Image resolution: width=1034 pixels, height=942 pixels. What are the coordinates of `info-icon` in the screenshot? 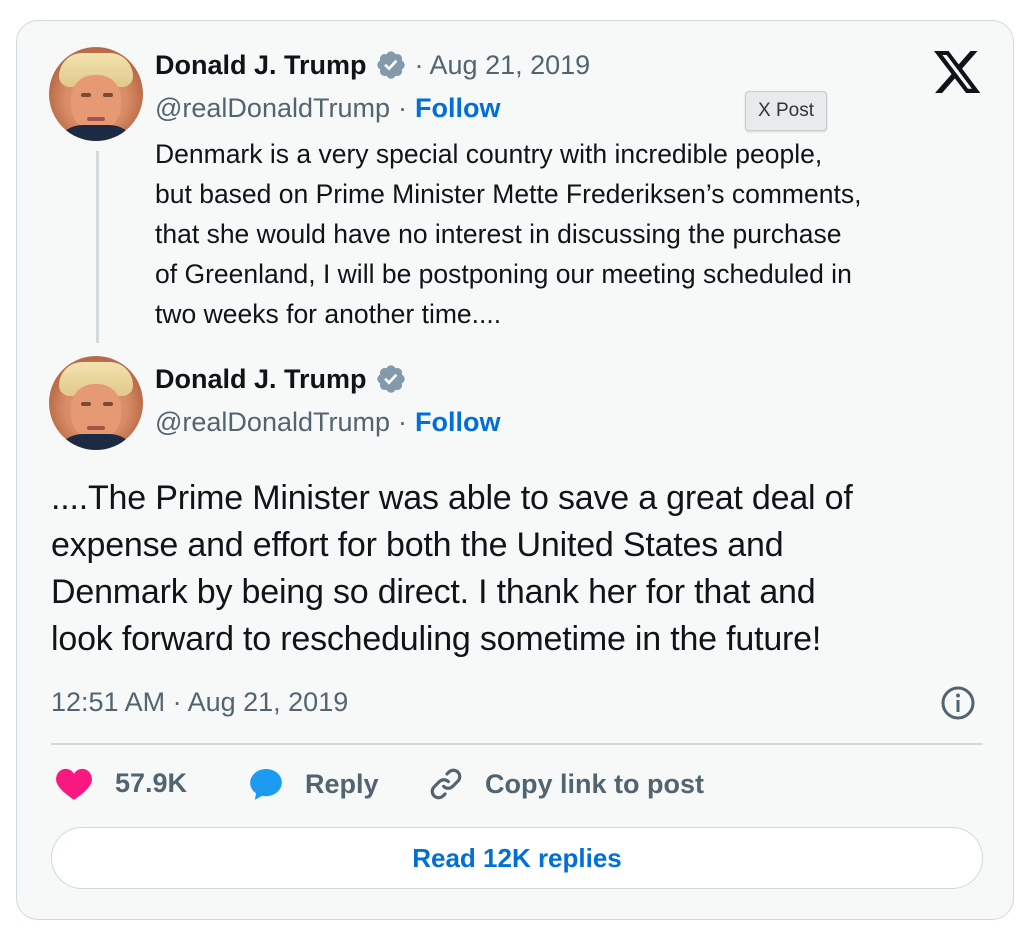 It's located at (958, 703).